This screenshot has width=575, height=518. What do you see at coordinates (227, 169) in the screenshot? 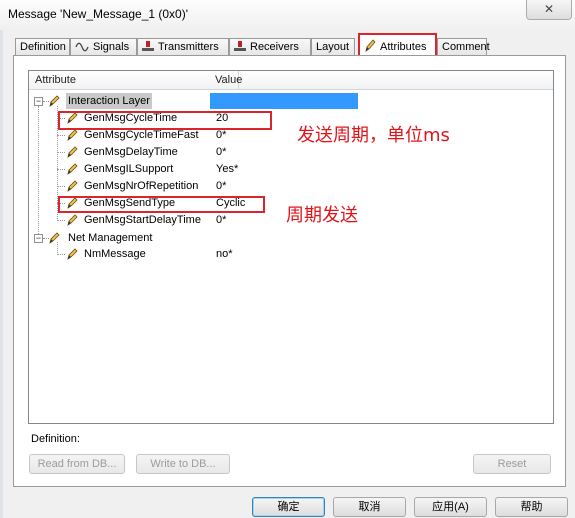
I see `attribute-value: Yes*` at bounding box center [227, 169].